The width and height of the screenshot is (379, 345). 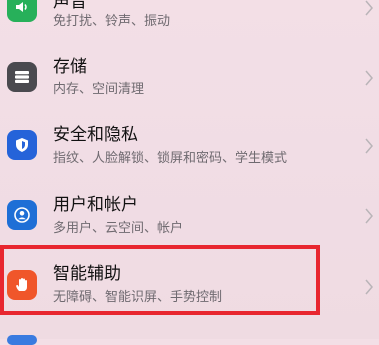 What do you see at coordinates (189, 335) in the screenshot?
I see `settings-item-next-partial` at bounding box center [189, 335].